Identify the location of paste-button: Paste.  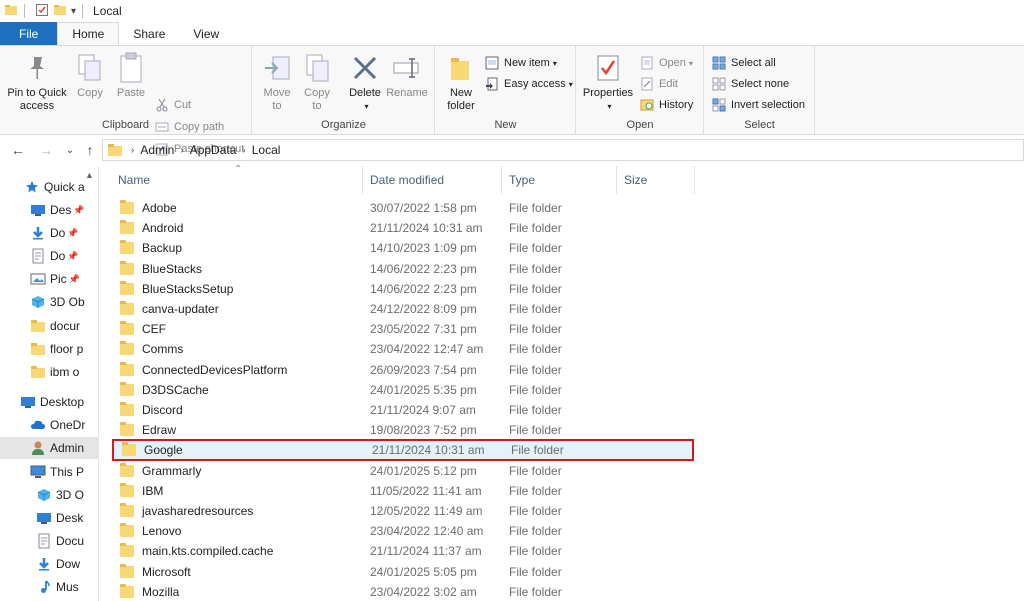
(131, 75).